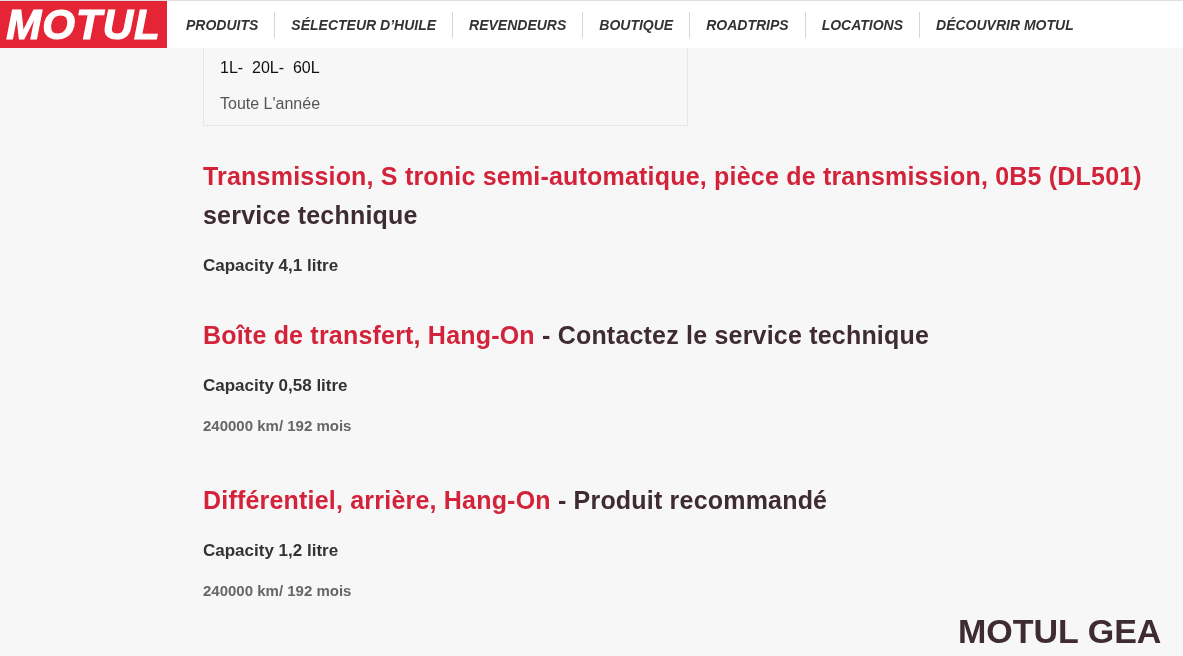  I want to click on section-heading: Boîte de transfert, Hang-On - Contactez le service technique, so click(567, 335).